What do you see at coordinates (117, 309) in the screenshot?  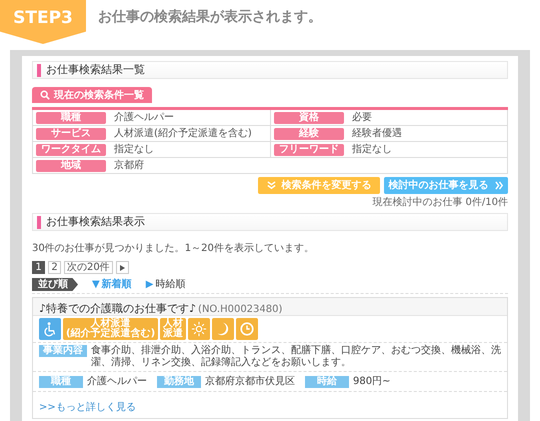 I see `job-title: ♪特養での介護職のお仕事です♪` at bounding box center [117, 309].